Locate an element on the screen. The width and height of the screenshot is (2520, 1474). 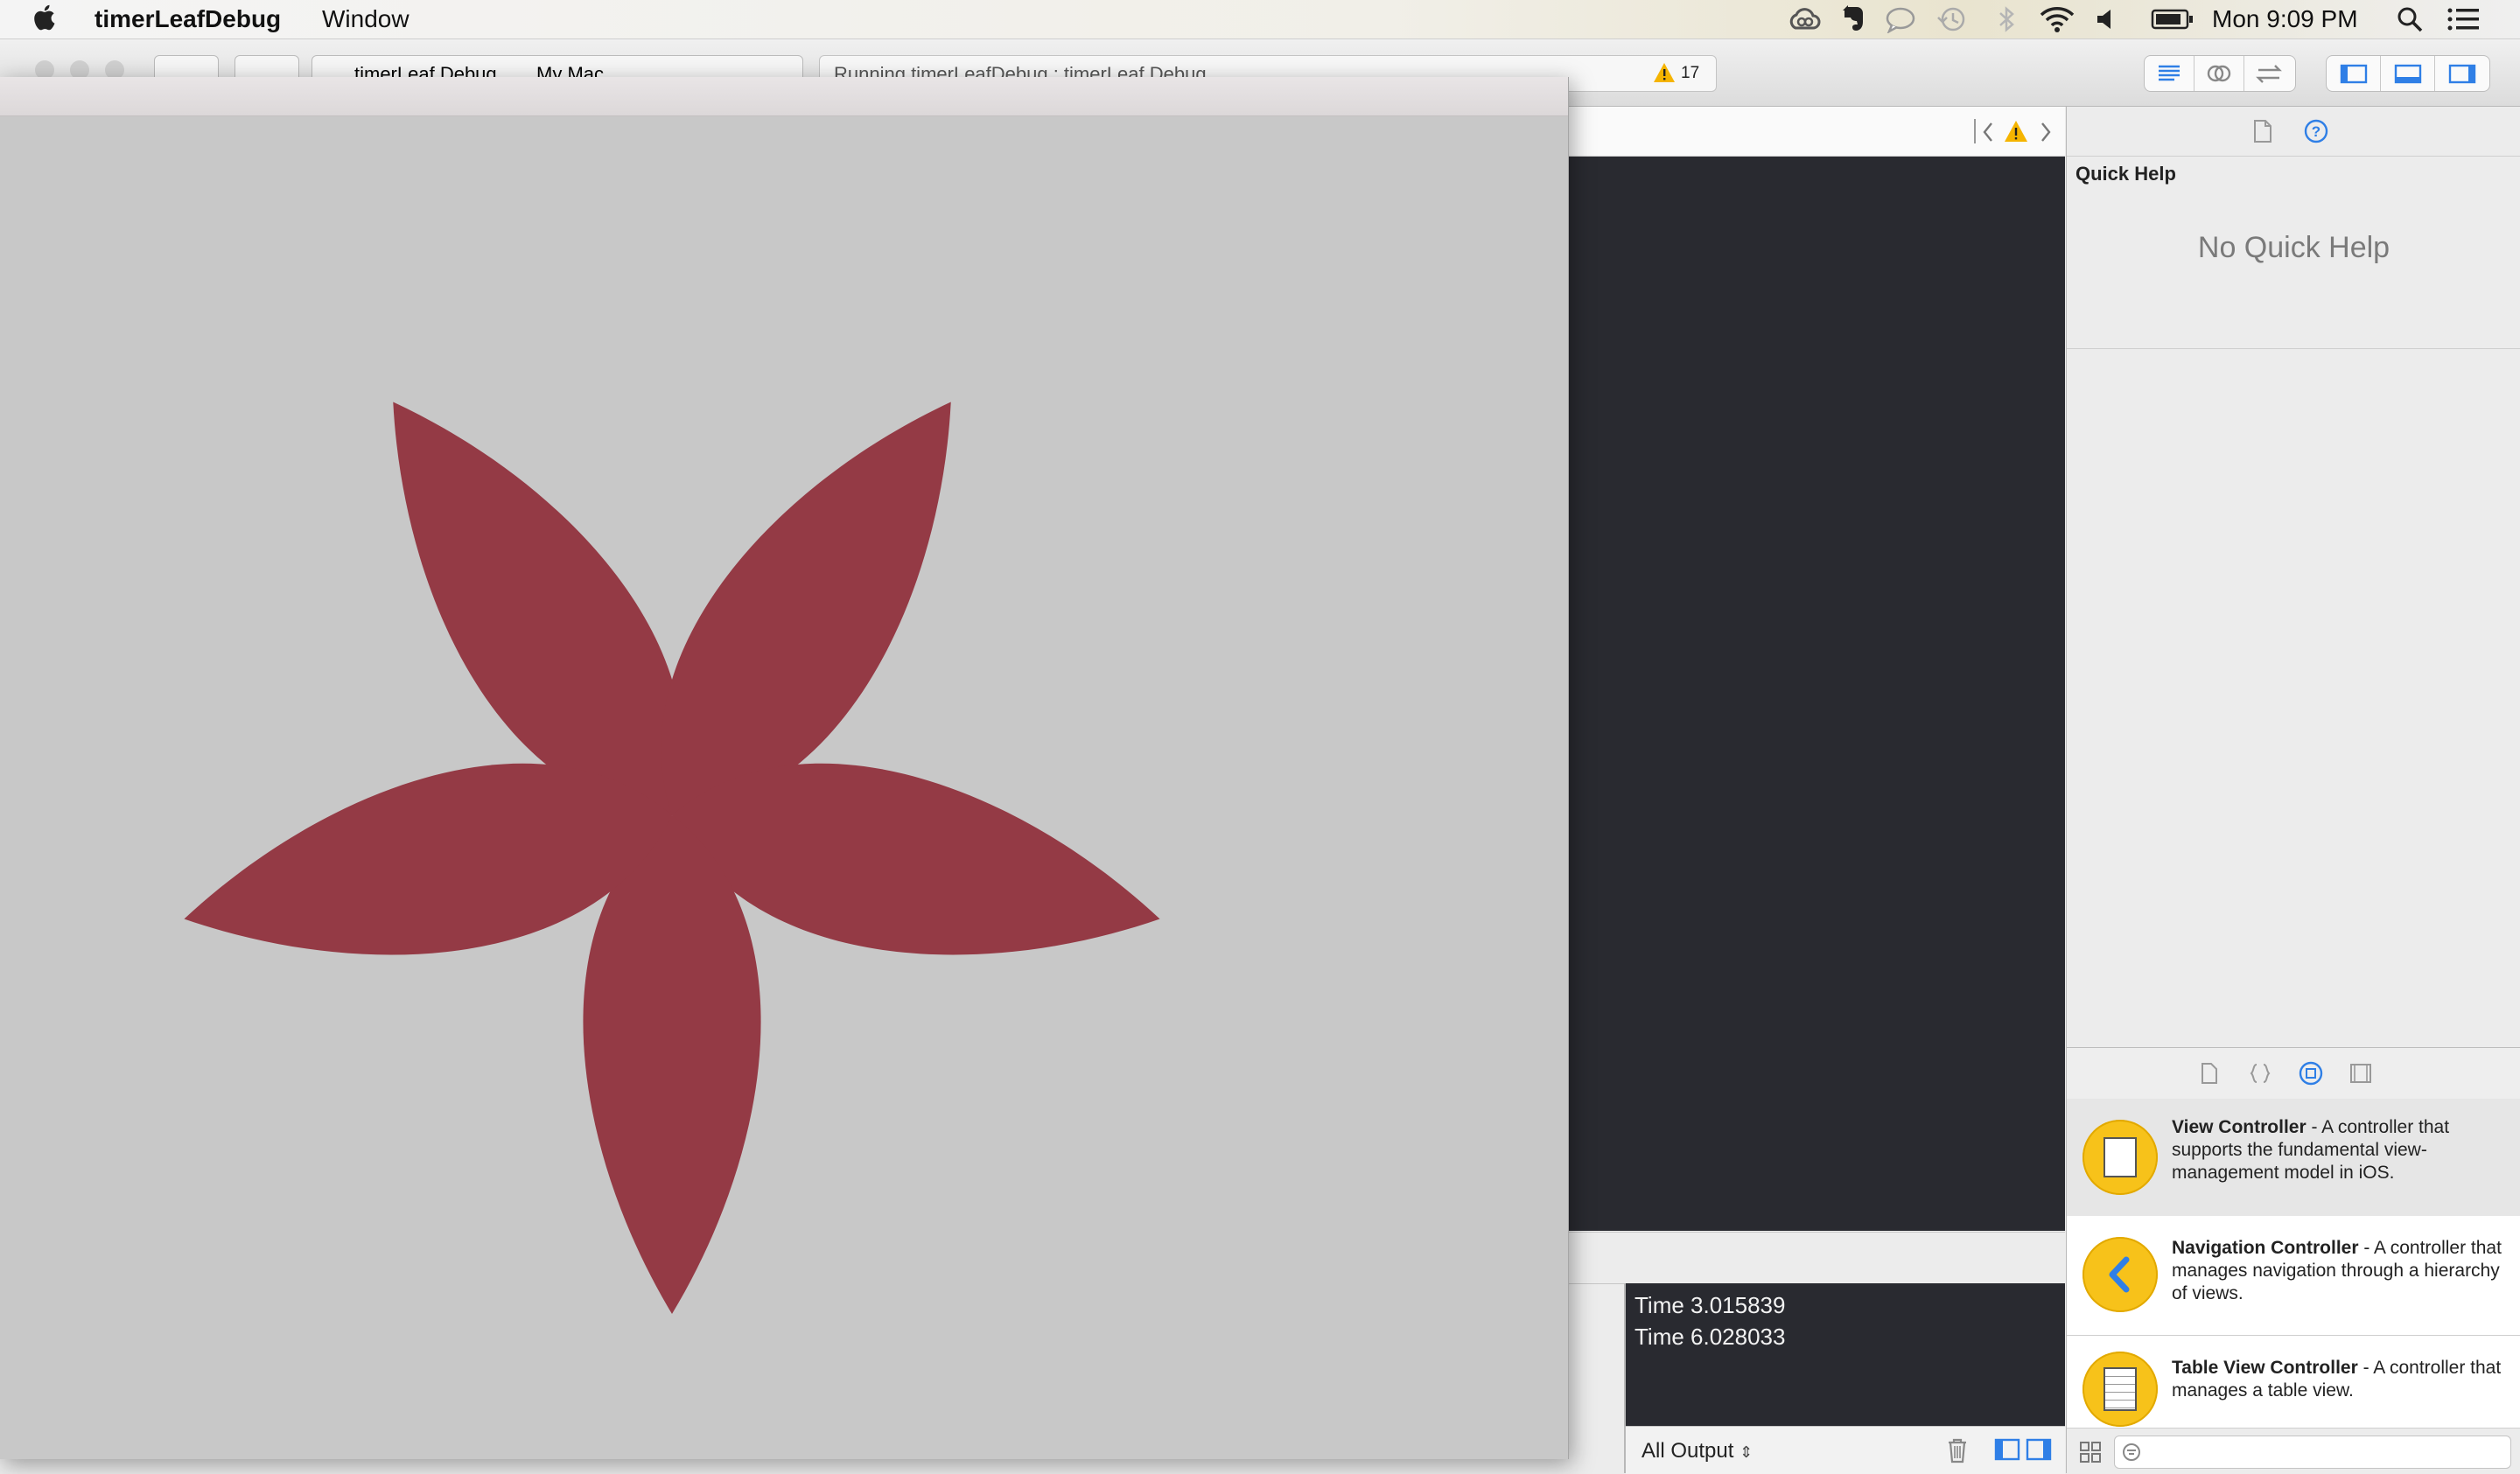
app-menu: timerLeafDebug is located at coordinates (187, 19).